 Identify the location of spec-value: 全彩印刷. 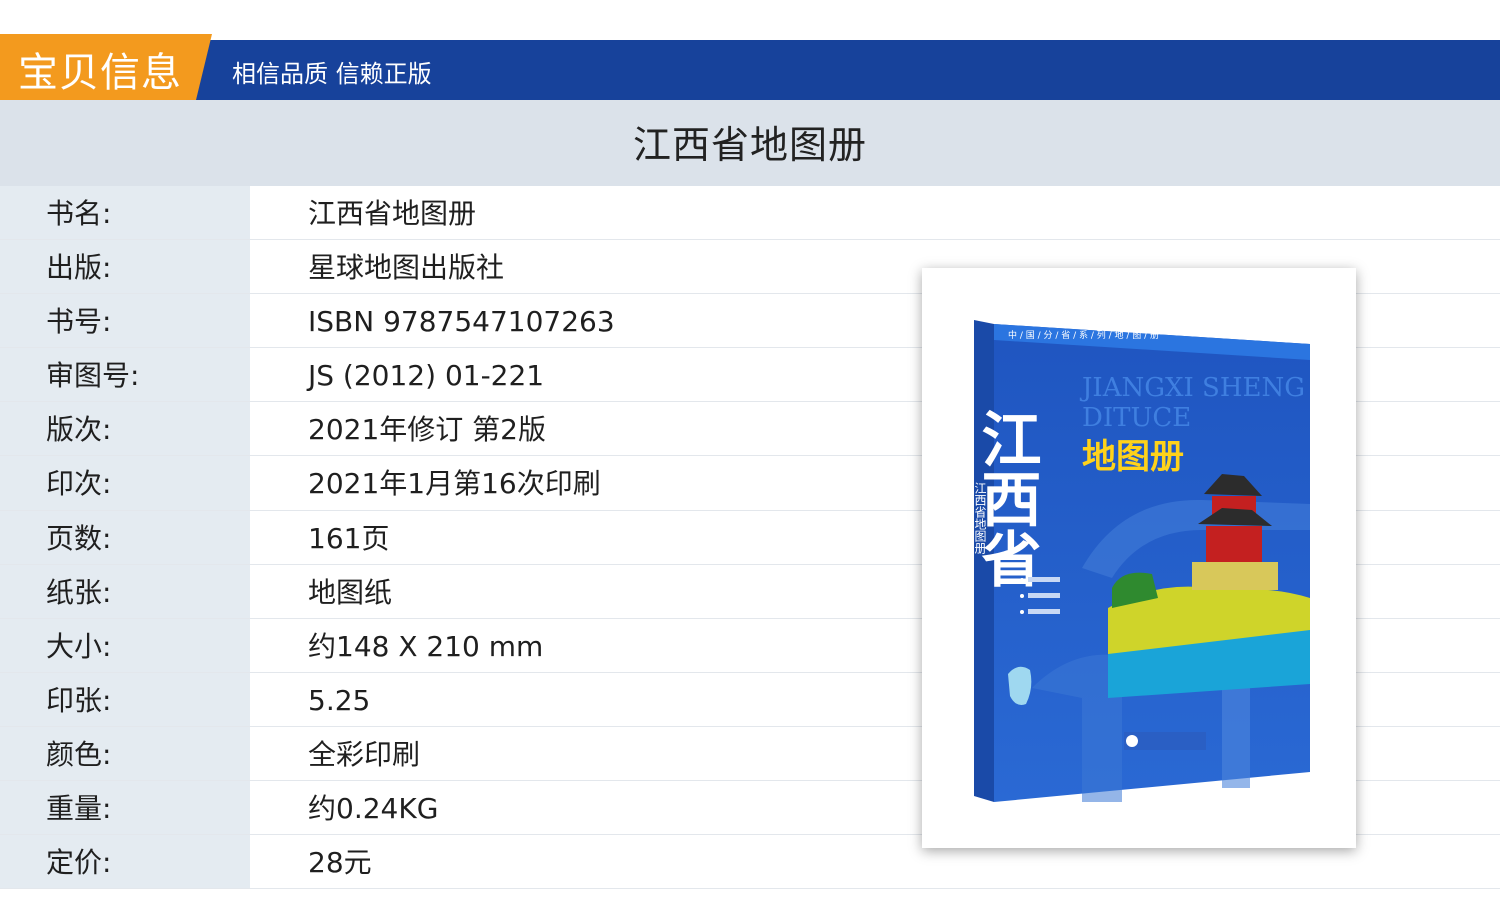
(364, 754).